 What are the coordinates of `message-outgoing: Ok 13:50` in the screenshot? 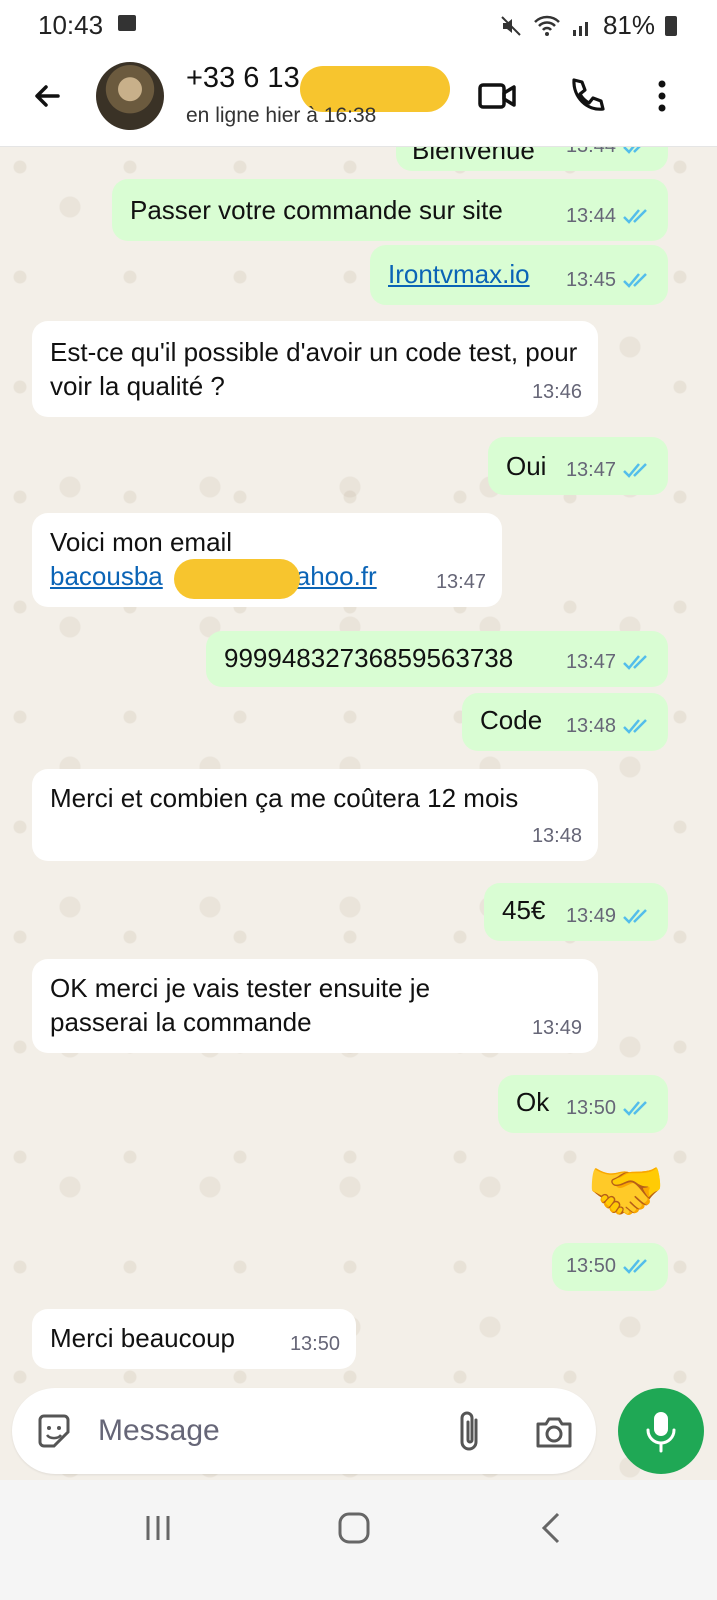 It's located at (583, 1104).